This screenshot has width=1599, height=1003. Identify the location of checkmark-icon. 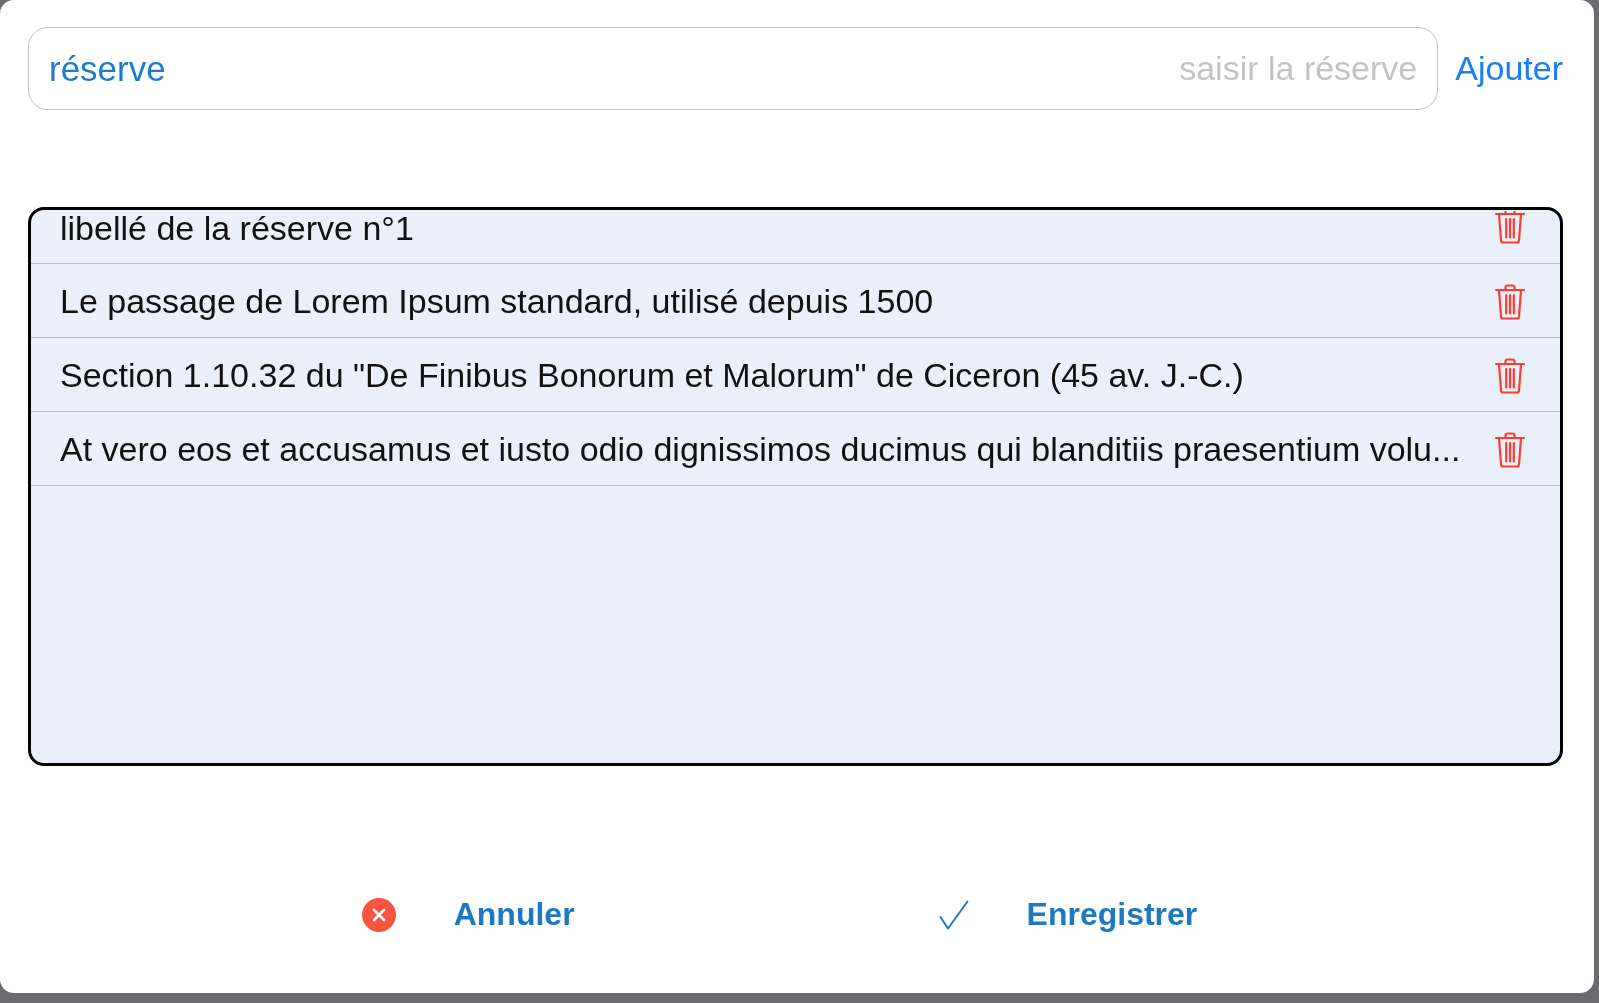
(953, 914).